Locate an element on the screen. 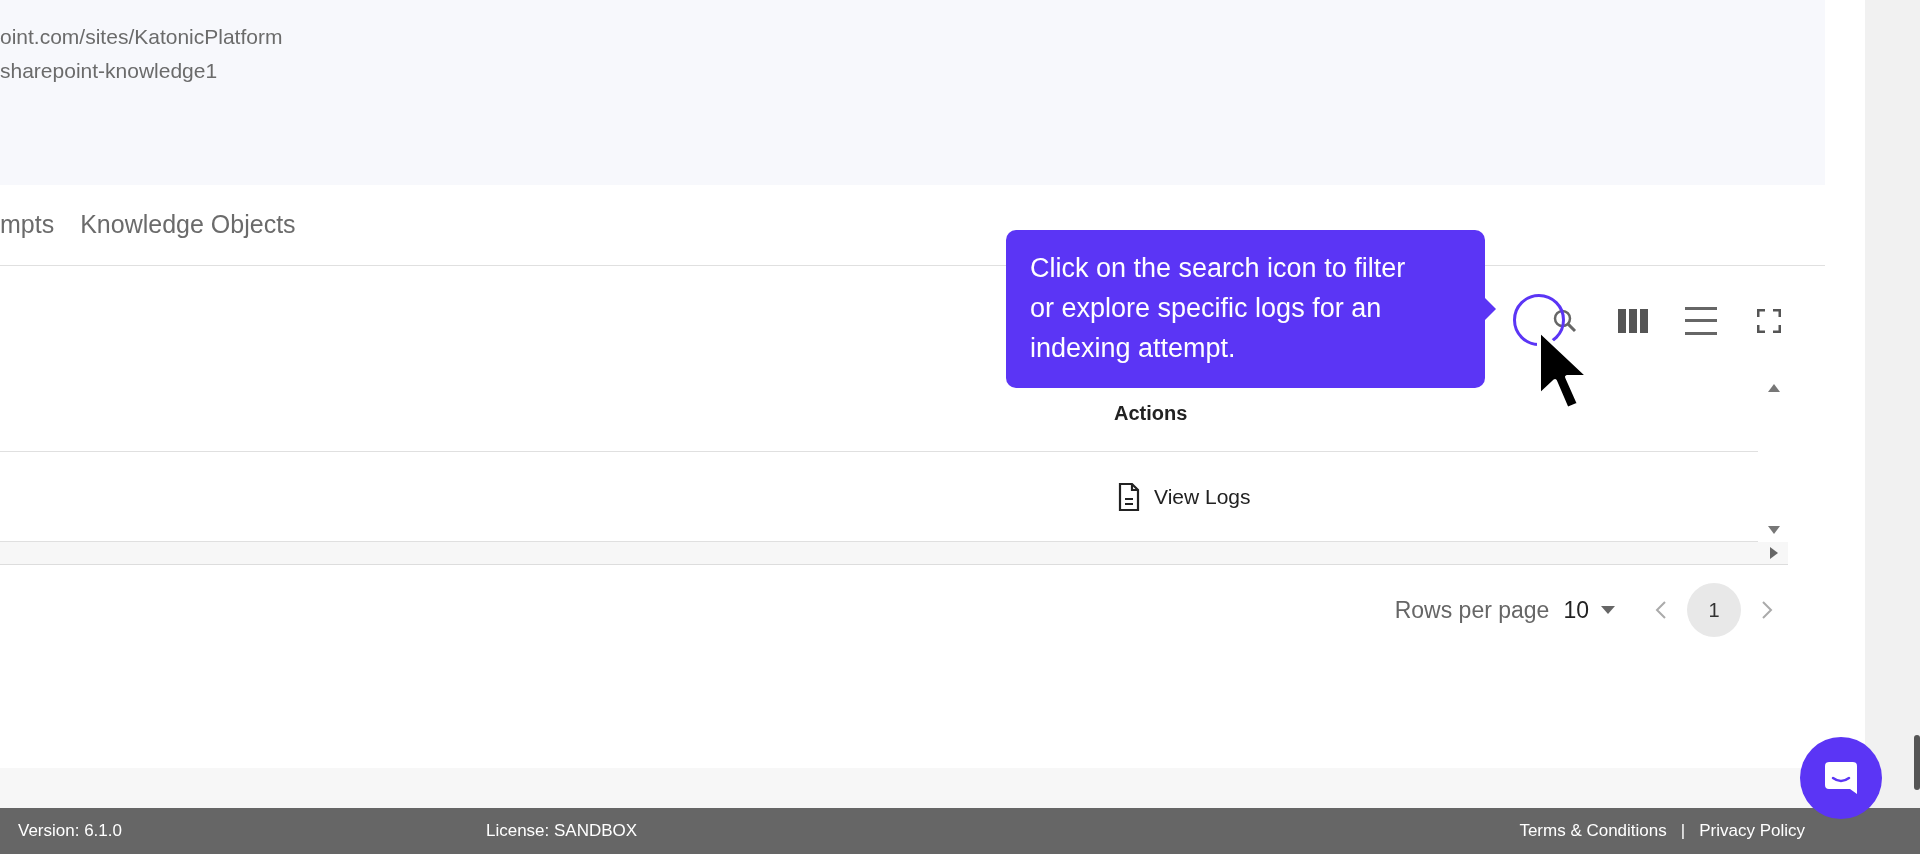  scroll-down-icon is located at coordinates (1774, 530).